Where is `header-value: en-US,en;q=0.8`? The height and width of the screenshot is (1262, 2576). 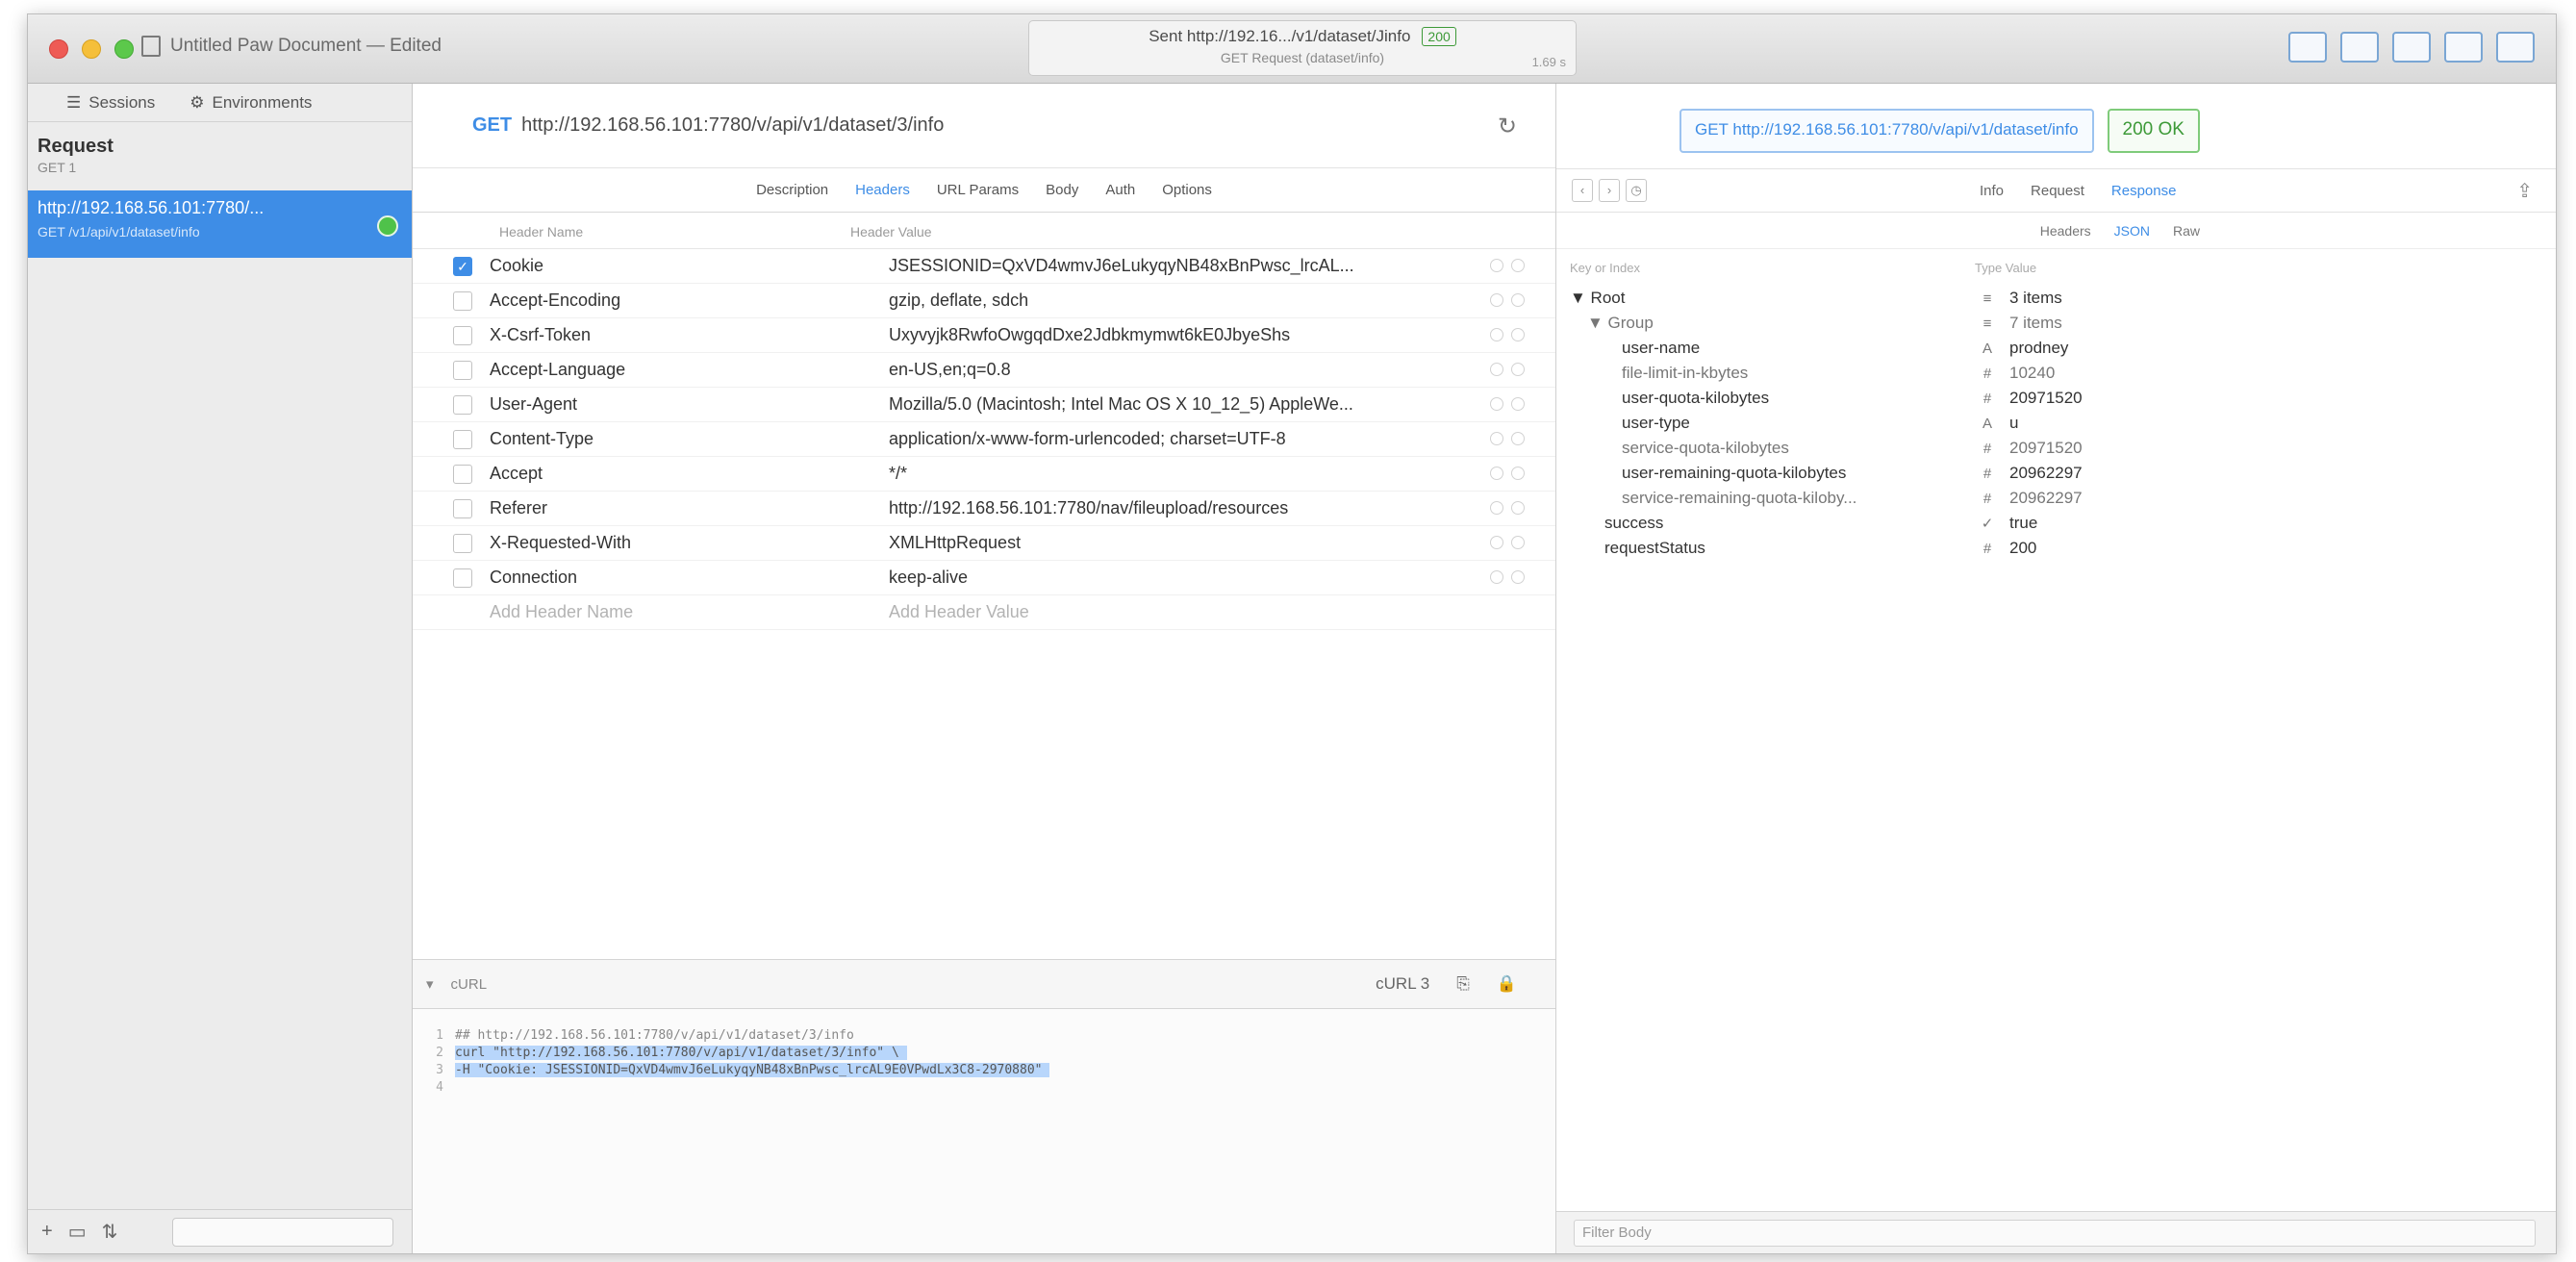 header-value: en-US,en;q=0.8 is located at coordinates (1196, 370).